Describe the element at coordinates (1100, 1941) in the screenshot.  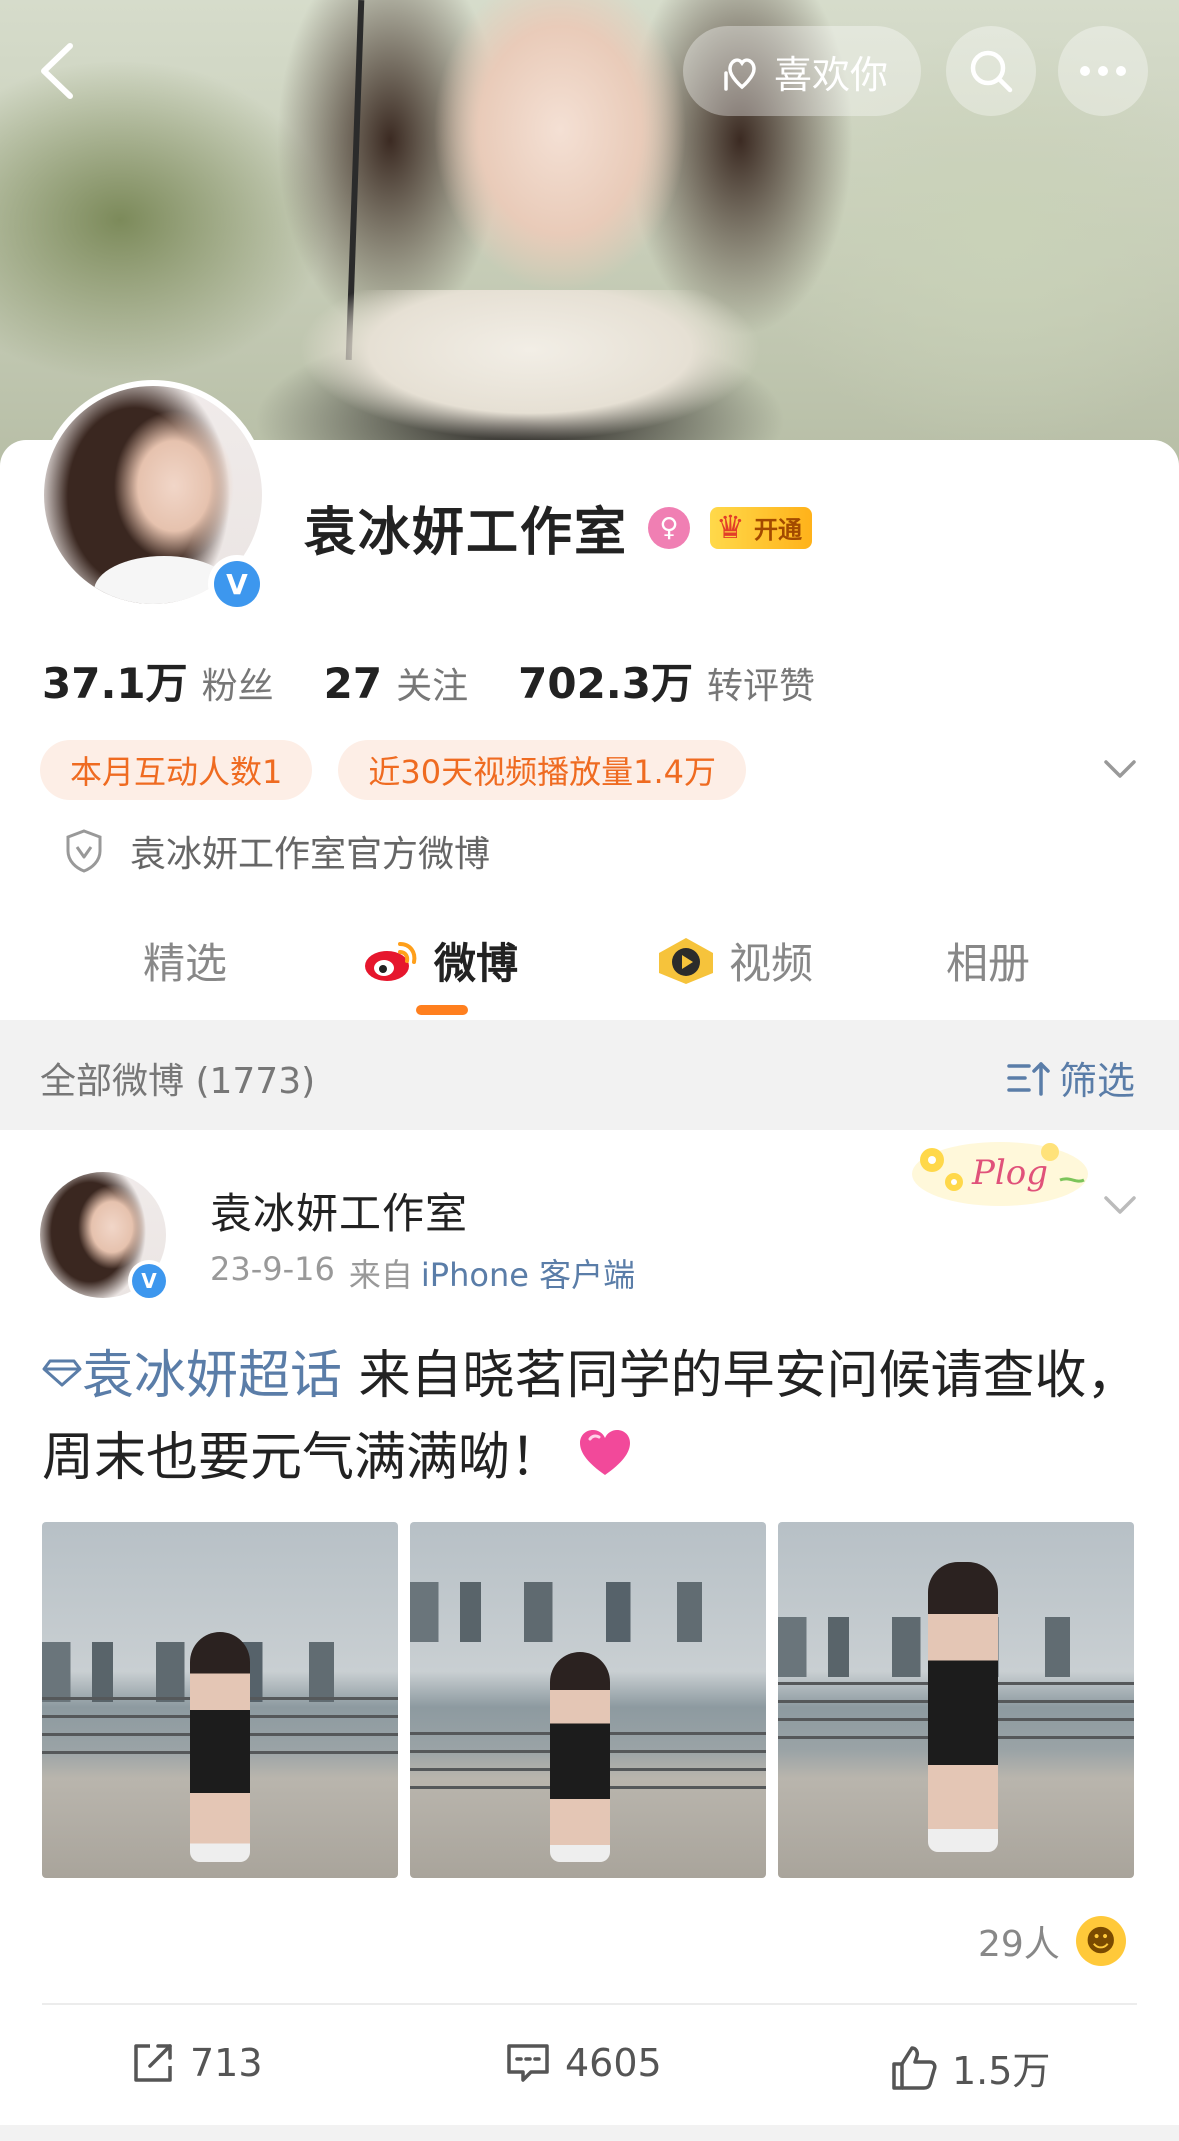
I see `grin-emoji-icon: ☻` at that location.